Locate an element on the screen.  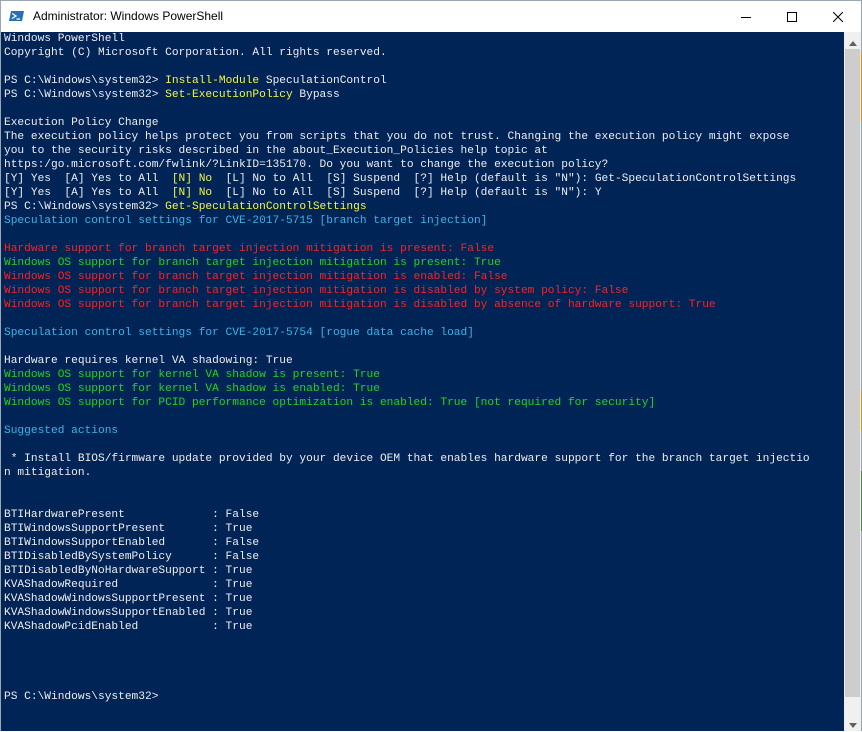
minimize-button is located at coordinates (746, 16).